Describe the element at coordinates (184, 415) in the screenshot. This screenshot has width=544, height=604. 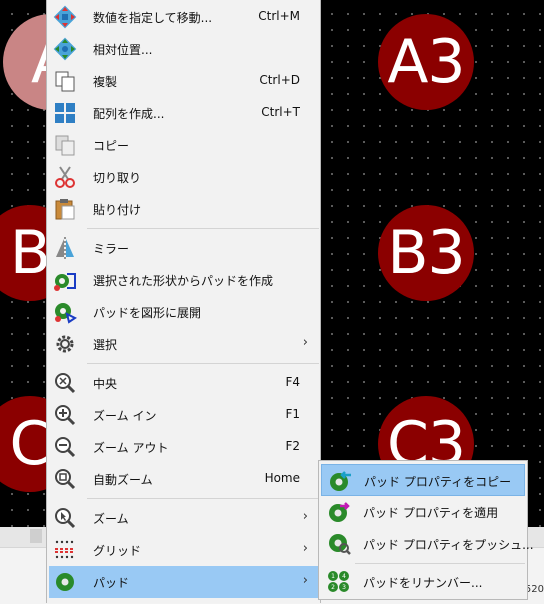
I see `menu-item-zoom-in: ズーム イン F1` at that location.